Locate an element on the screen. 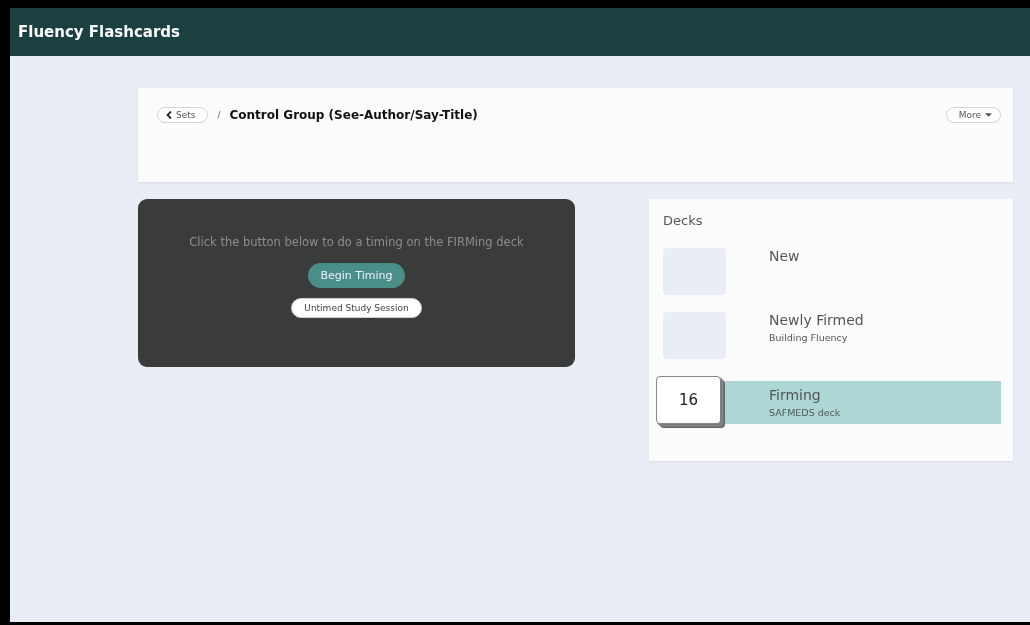 This screenshot has width=1030, height=625. deck-subtitle: SAFMEDS deck is located at coordinates (805, 412).